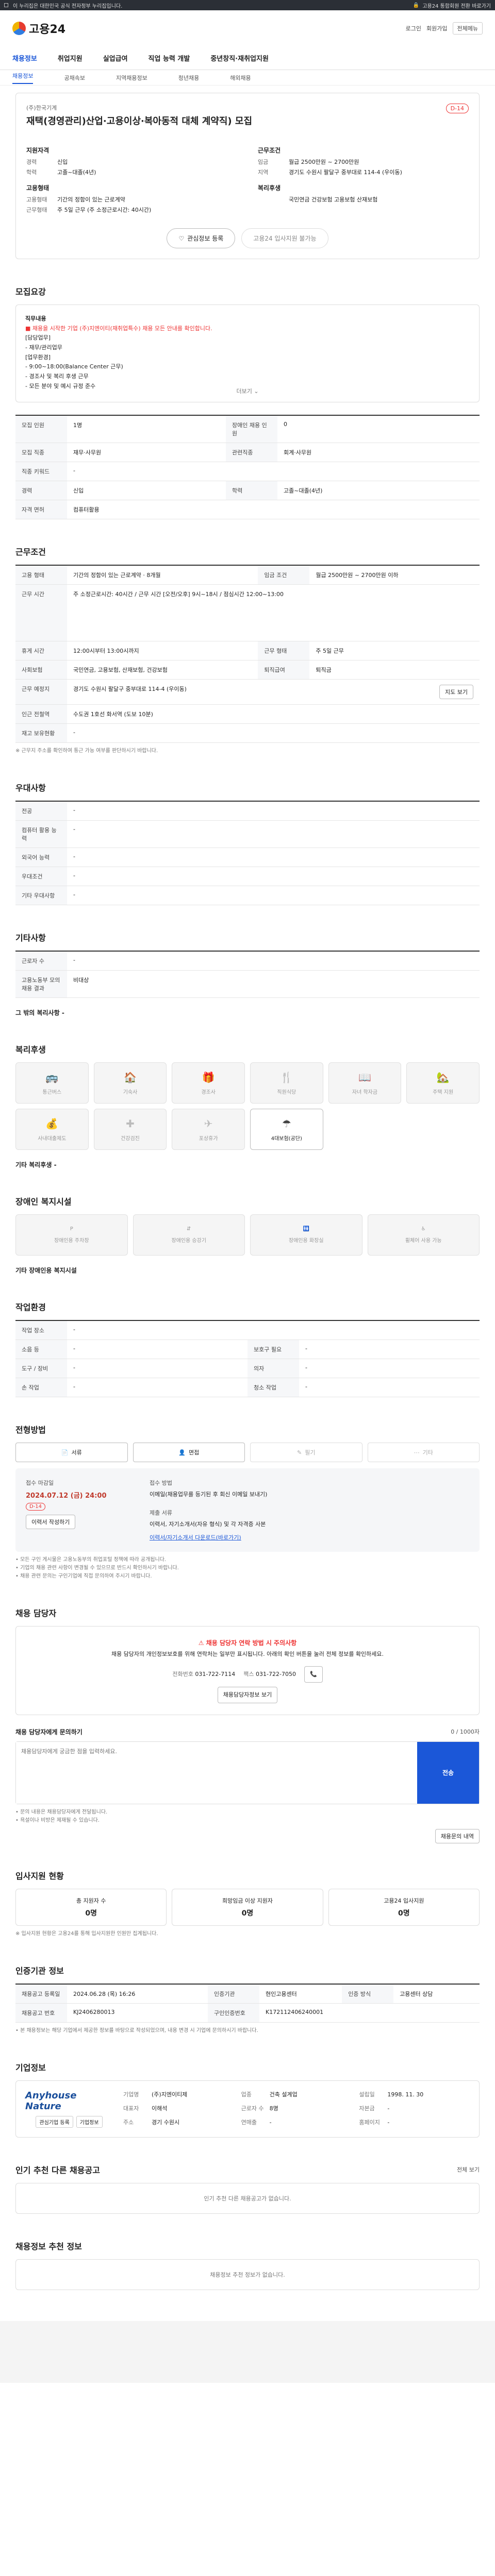 This screenshot has width=495, height=2576. I want to click on section-title: 입사지원 현황, so click(39, 1876).